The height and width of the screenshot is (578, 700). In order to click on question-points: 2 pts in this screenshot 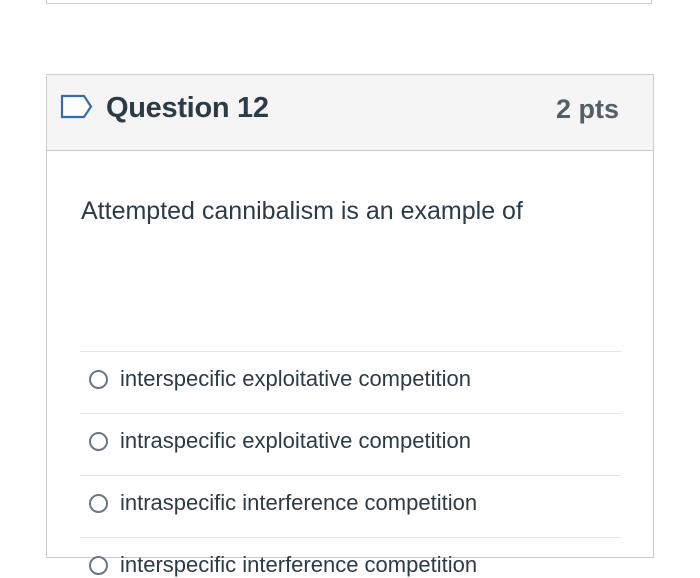, I will do `click(587, 109)`.